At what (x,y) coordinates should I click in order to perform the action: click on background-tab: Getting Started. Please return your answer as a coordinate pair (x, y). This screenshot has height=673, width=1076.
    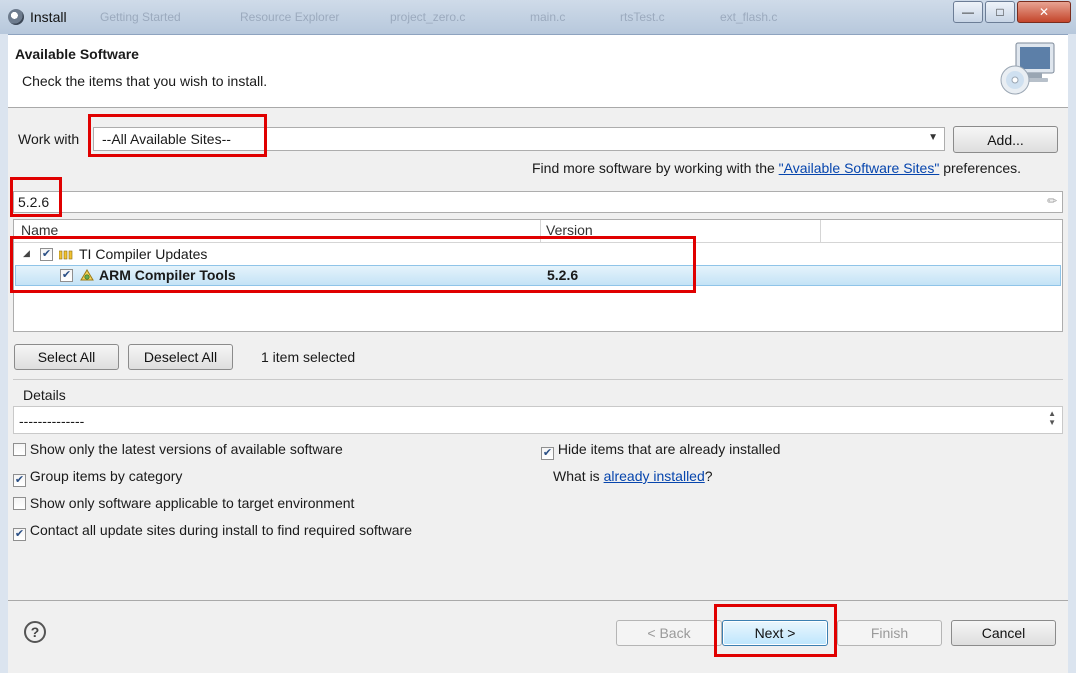
    Looking at the image, I should click on (140, 17).